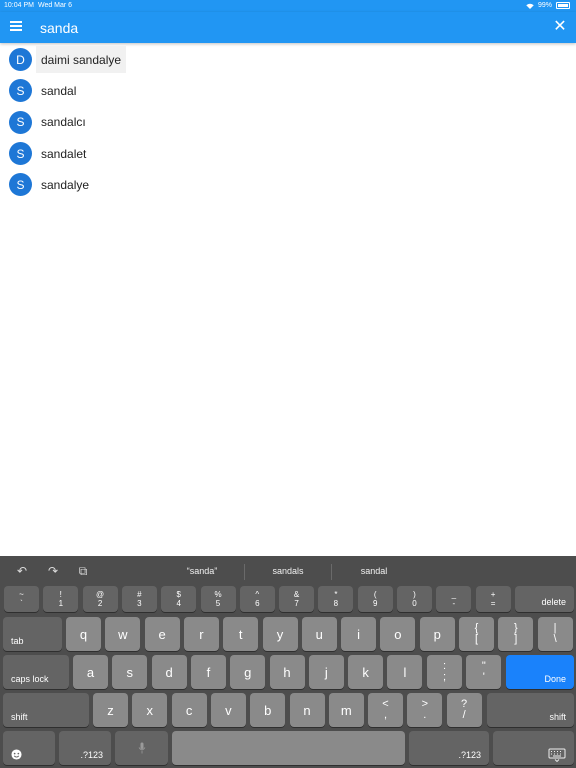  What do you see at coordinates (202, 571) in the screenshot?
I see `suggestion-1: “sanda”` at bounding box center [202, 571].